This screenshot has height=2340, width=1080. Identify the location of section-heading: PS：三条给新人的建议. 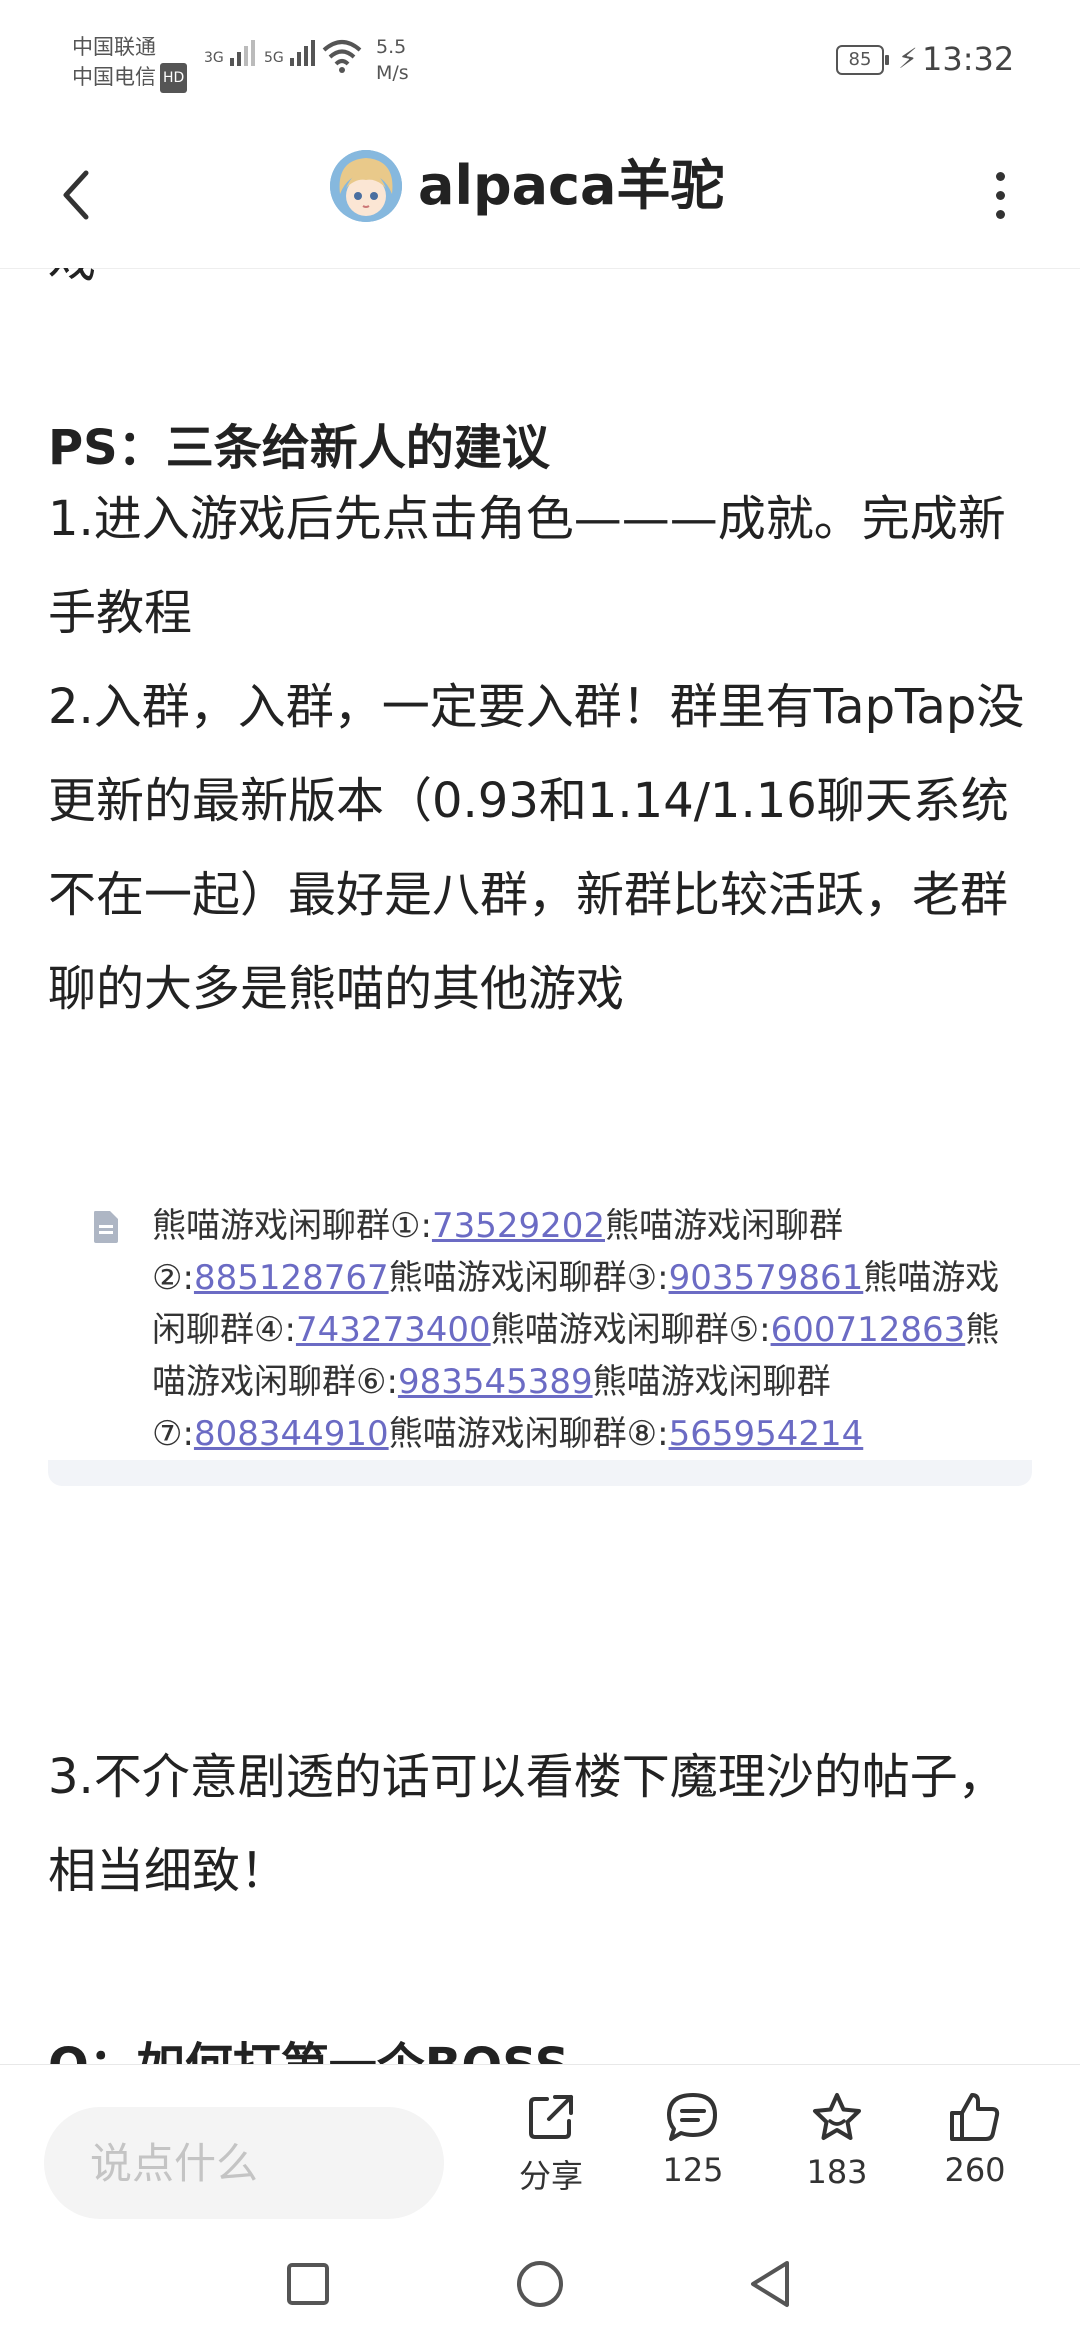
(299, 448).